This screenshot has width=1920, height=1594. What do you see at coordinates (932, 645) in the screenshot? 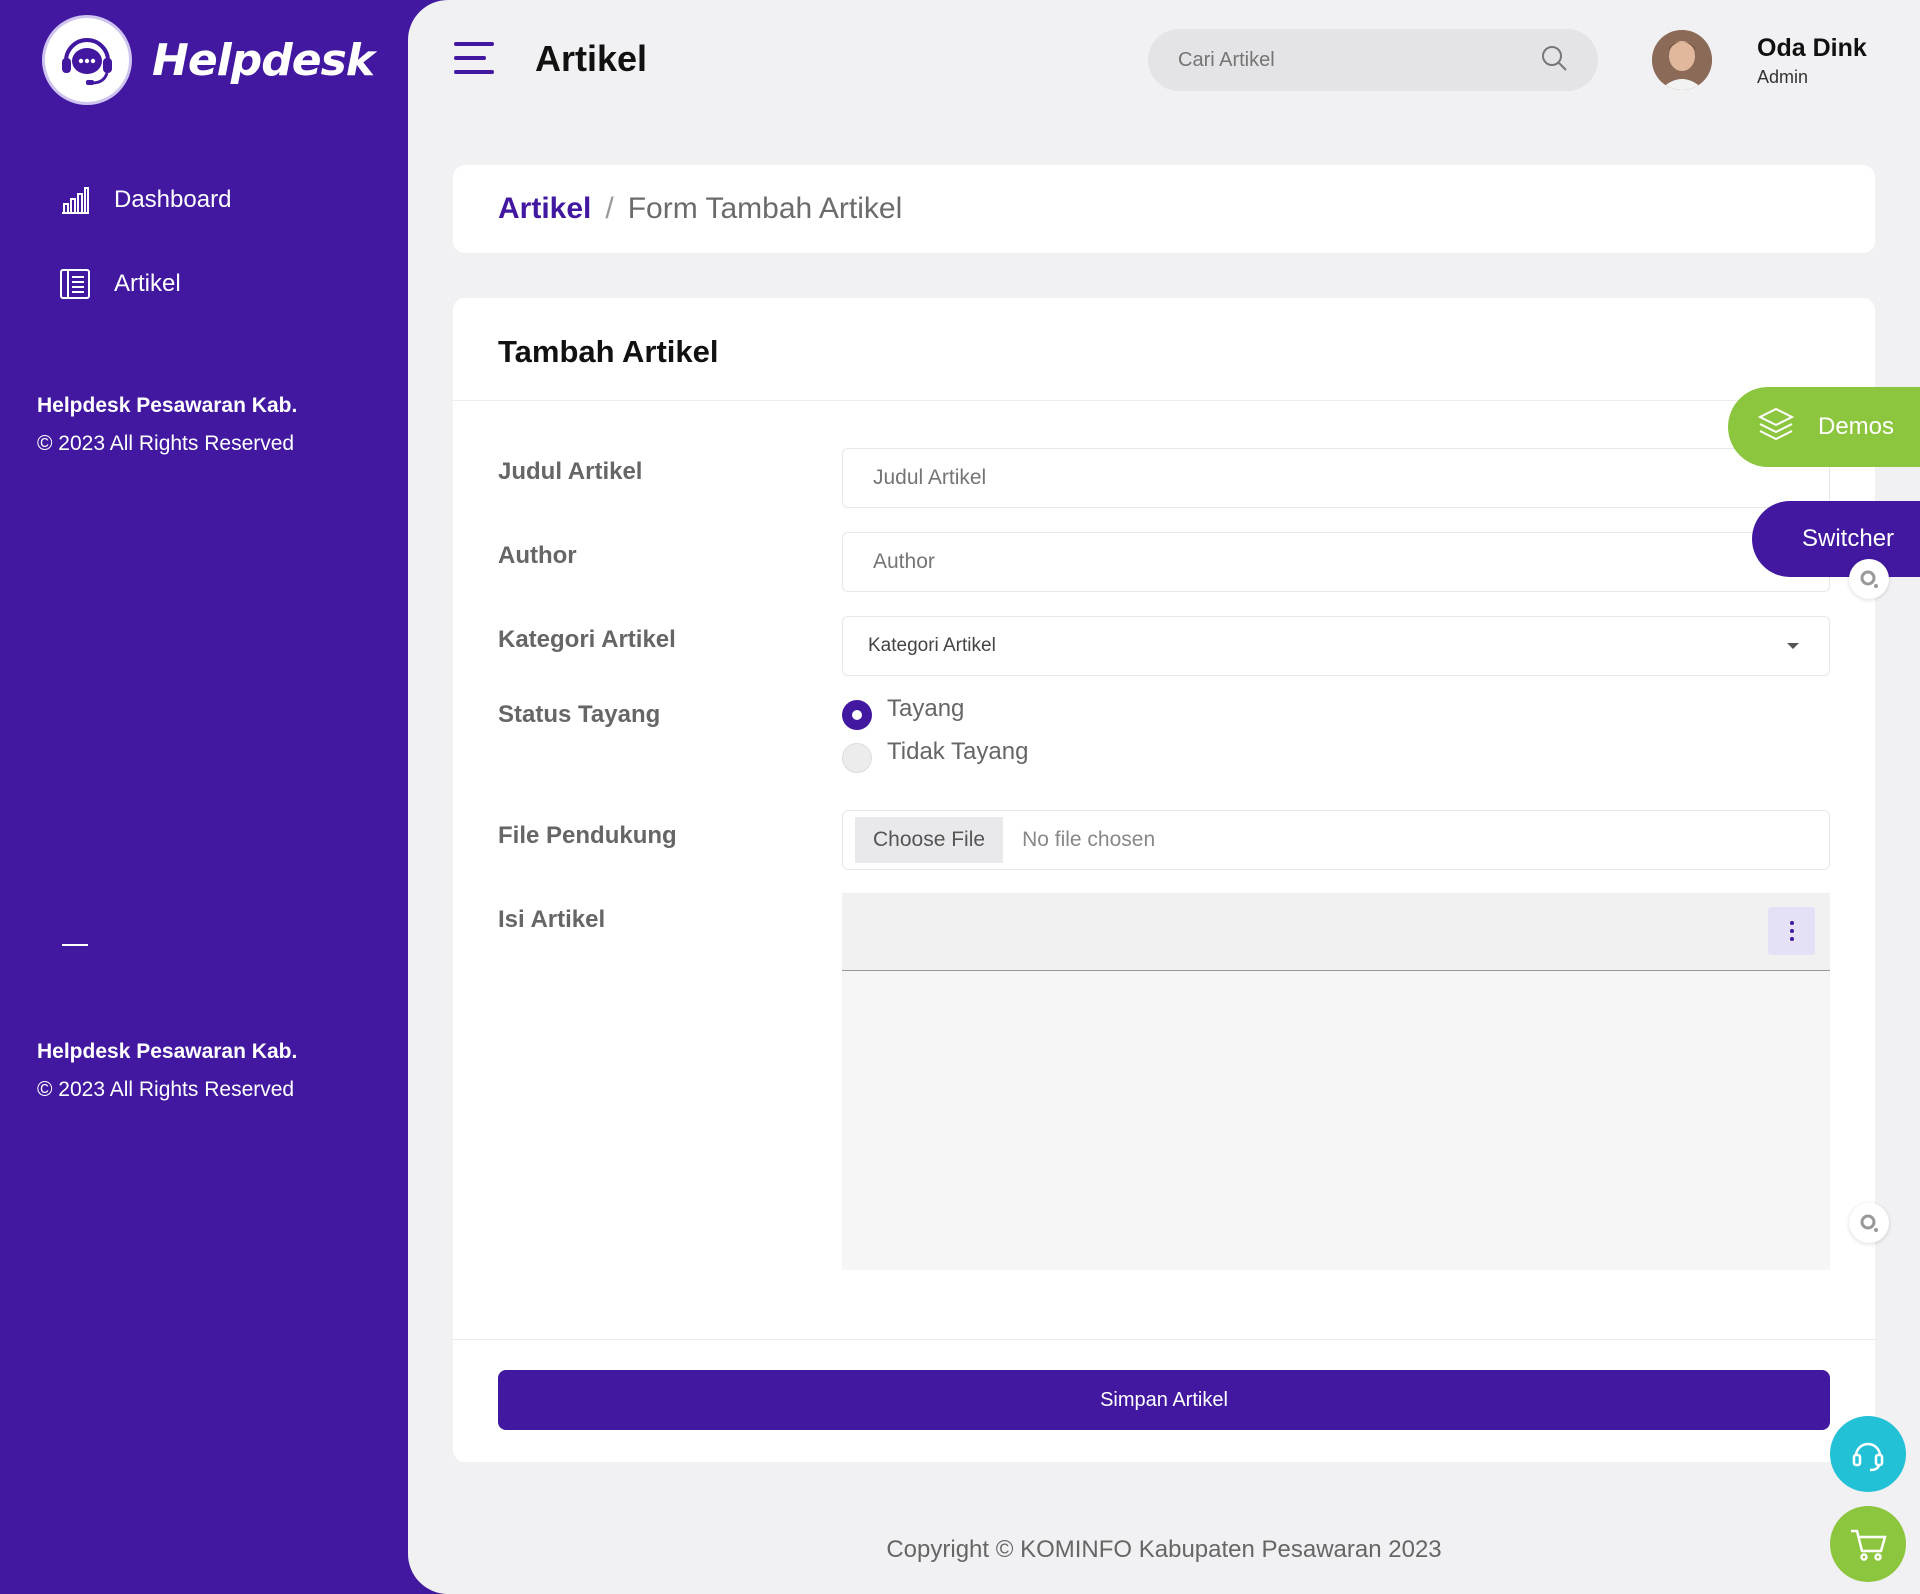
I see `kategori-selected-value: Kategori Artikel` at bounding box center [932, 645].